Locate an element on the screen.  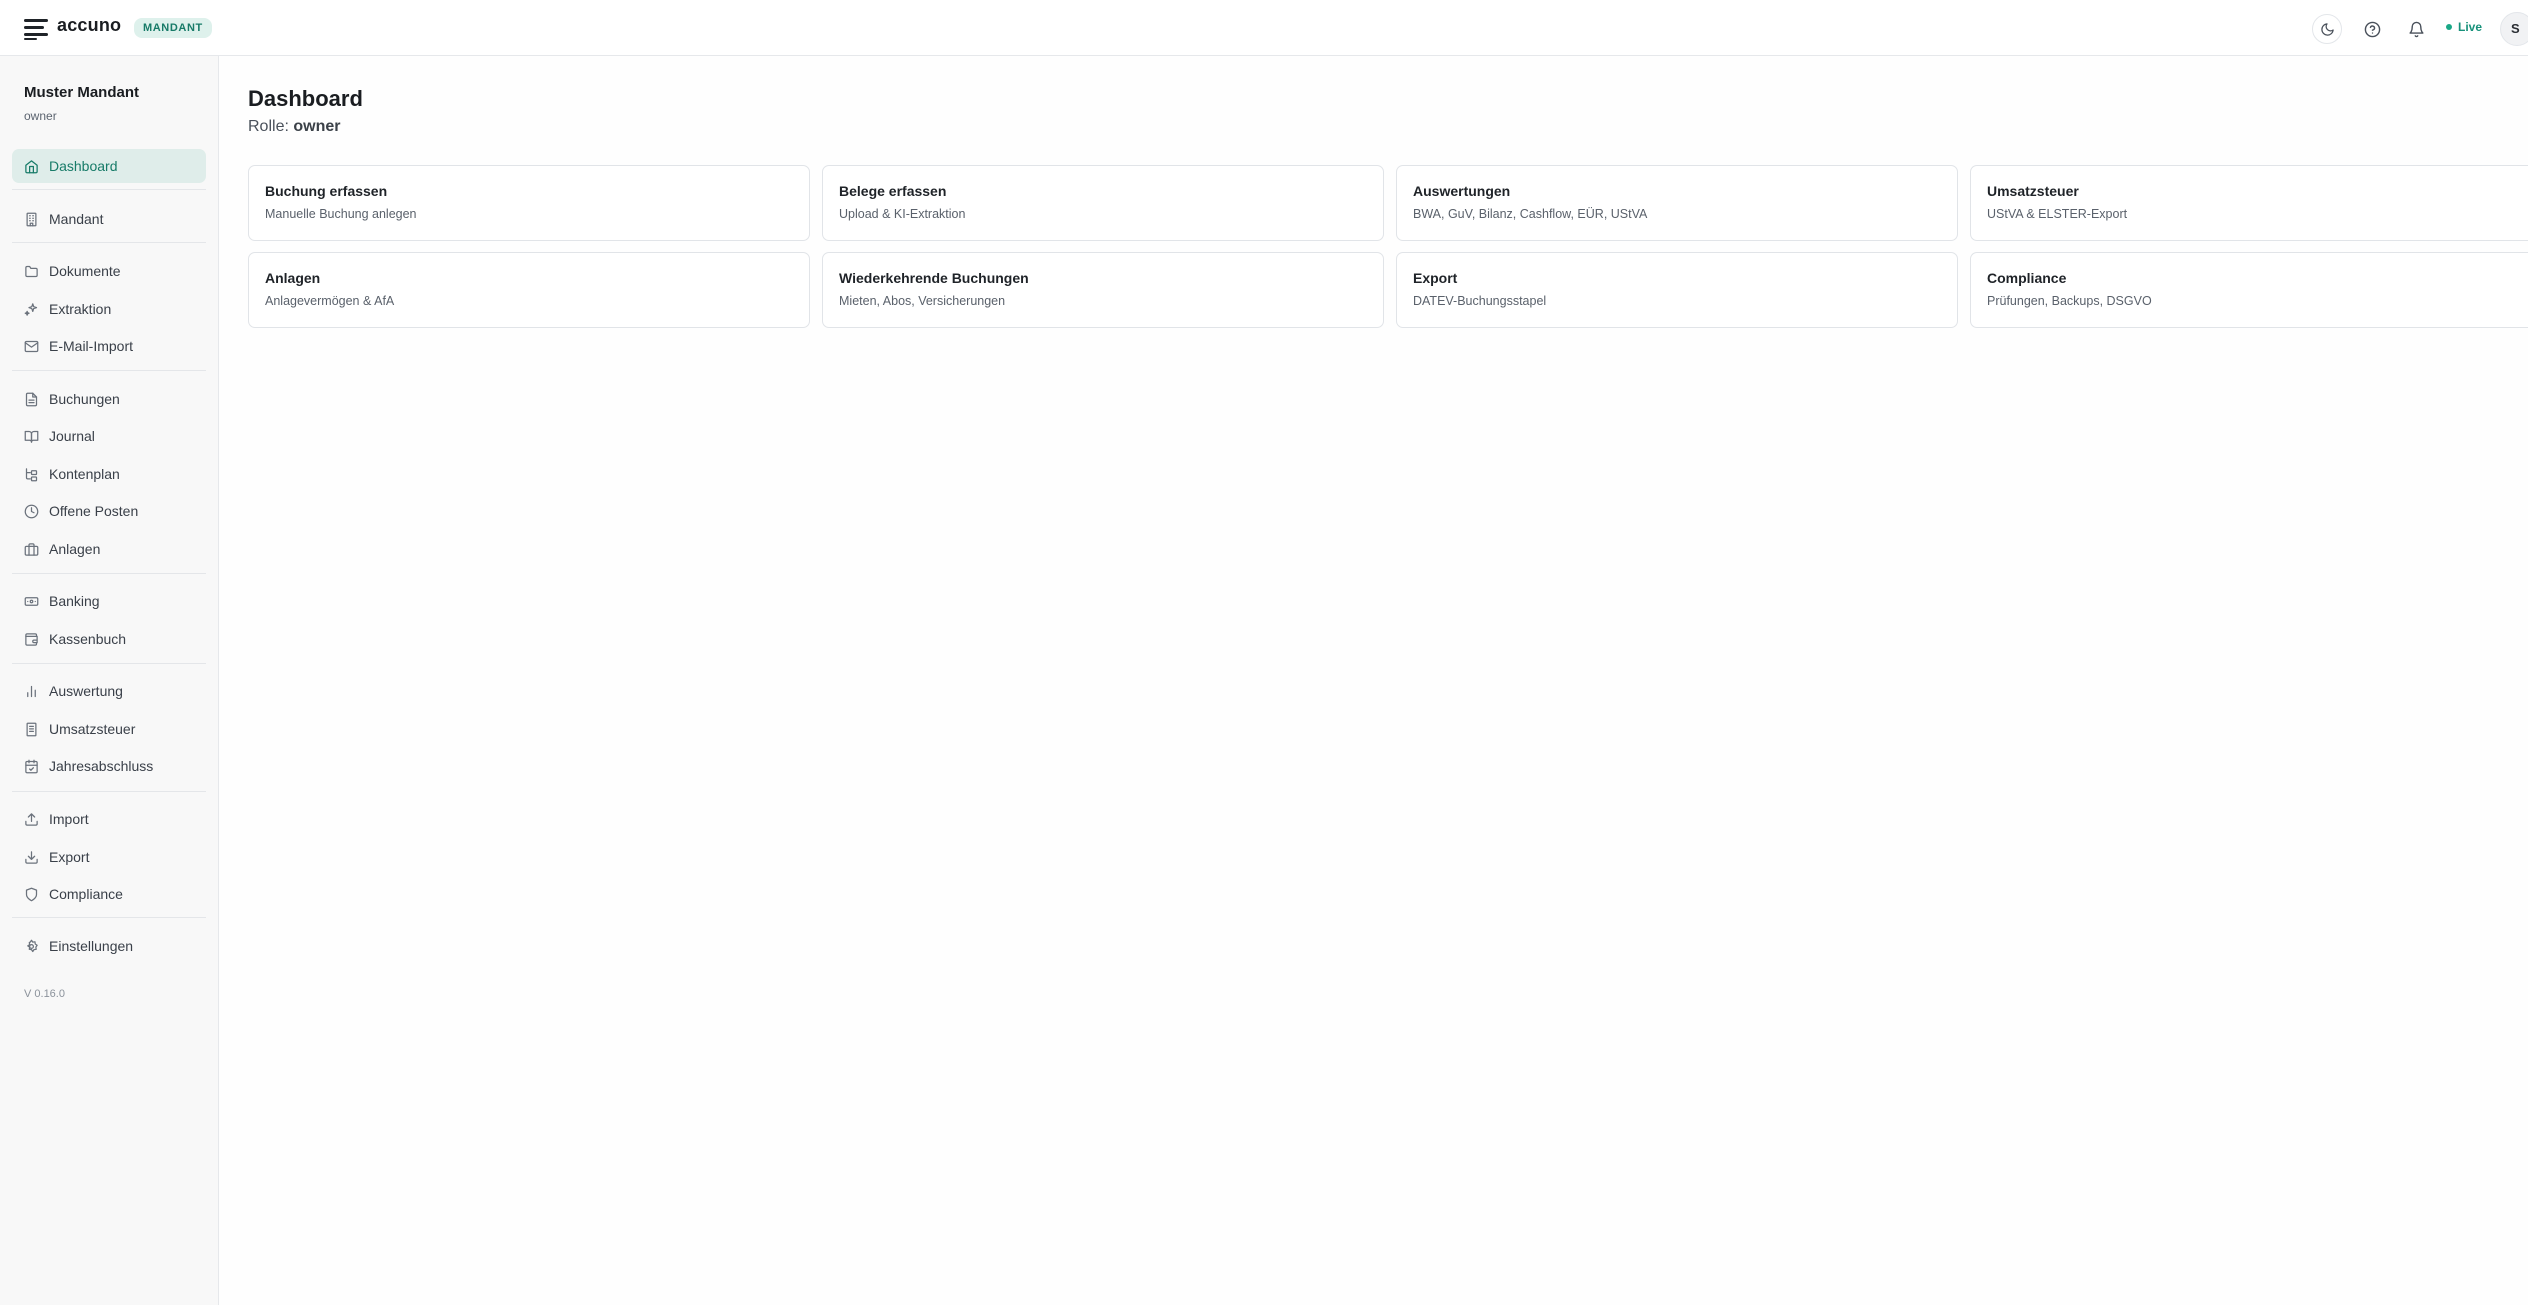
sparkles-icon is located at coordinates (31, 309).